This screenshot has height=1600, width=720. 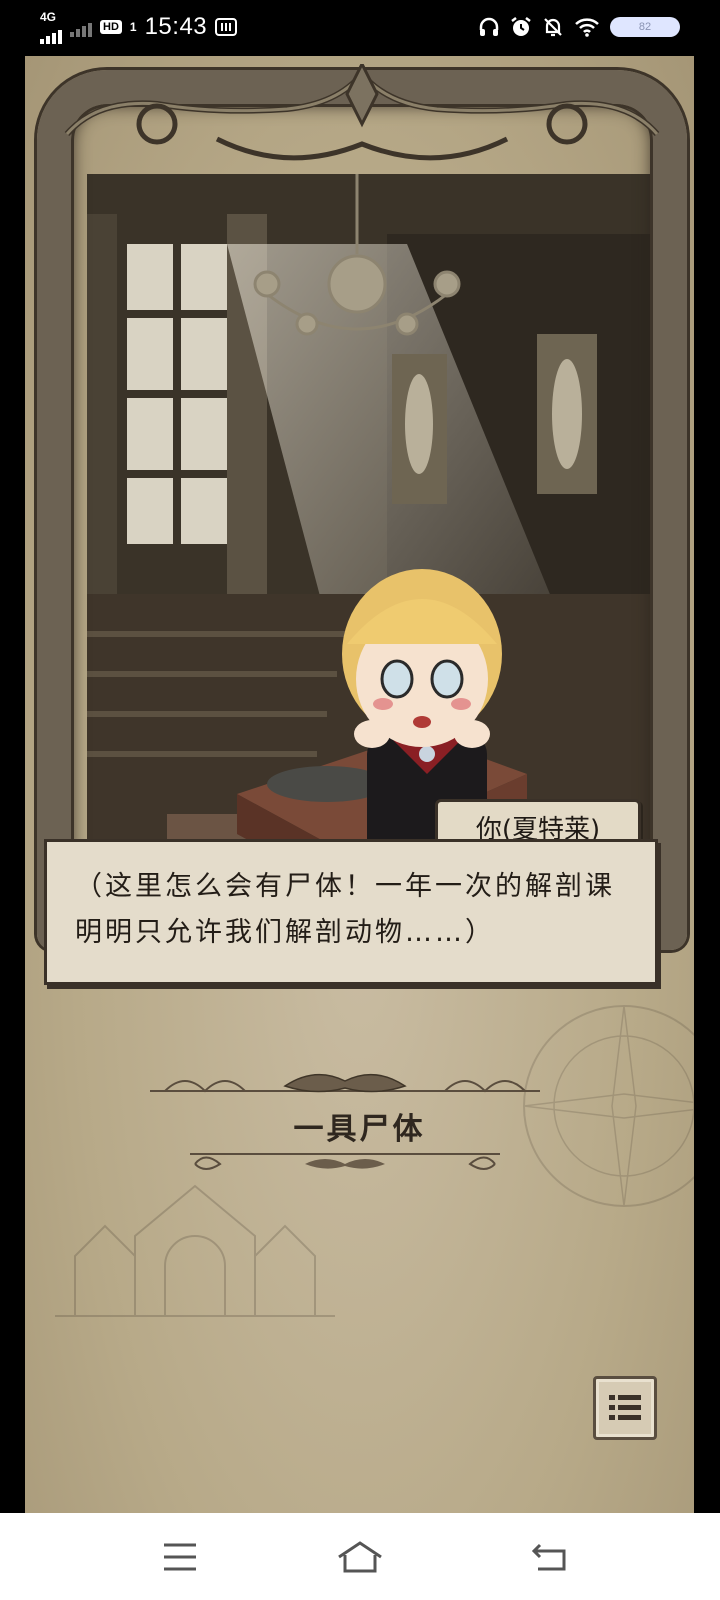 I want to click on wifi-icon, so click(x=587, y=27).